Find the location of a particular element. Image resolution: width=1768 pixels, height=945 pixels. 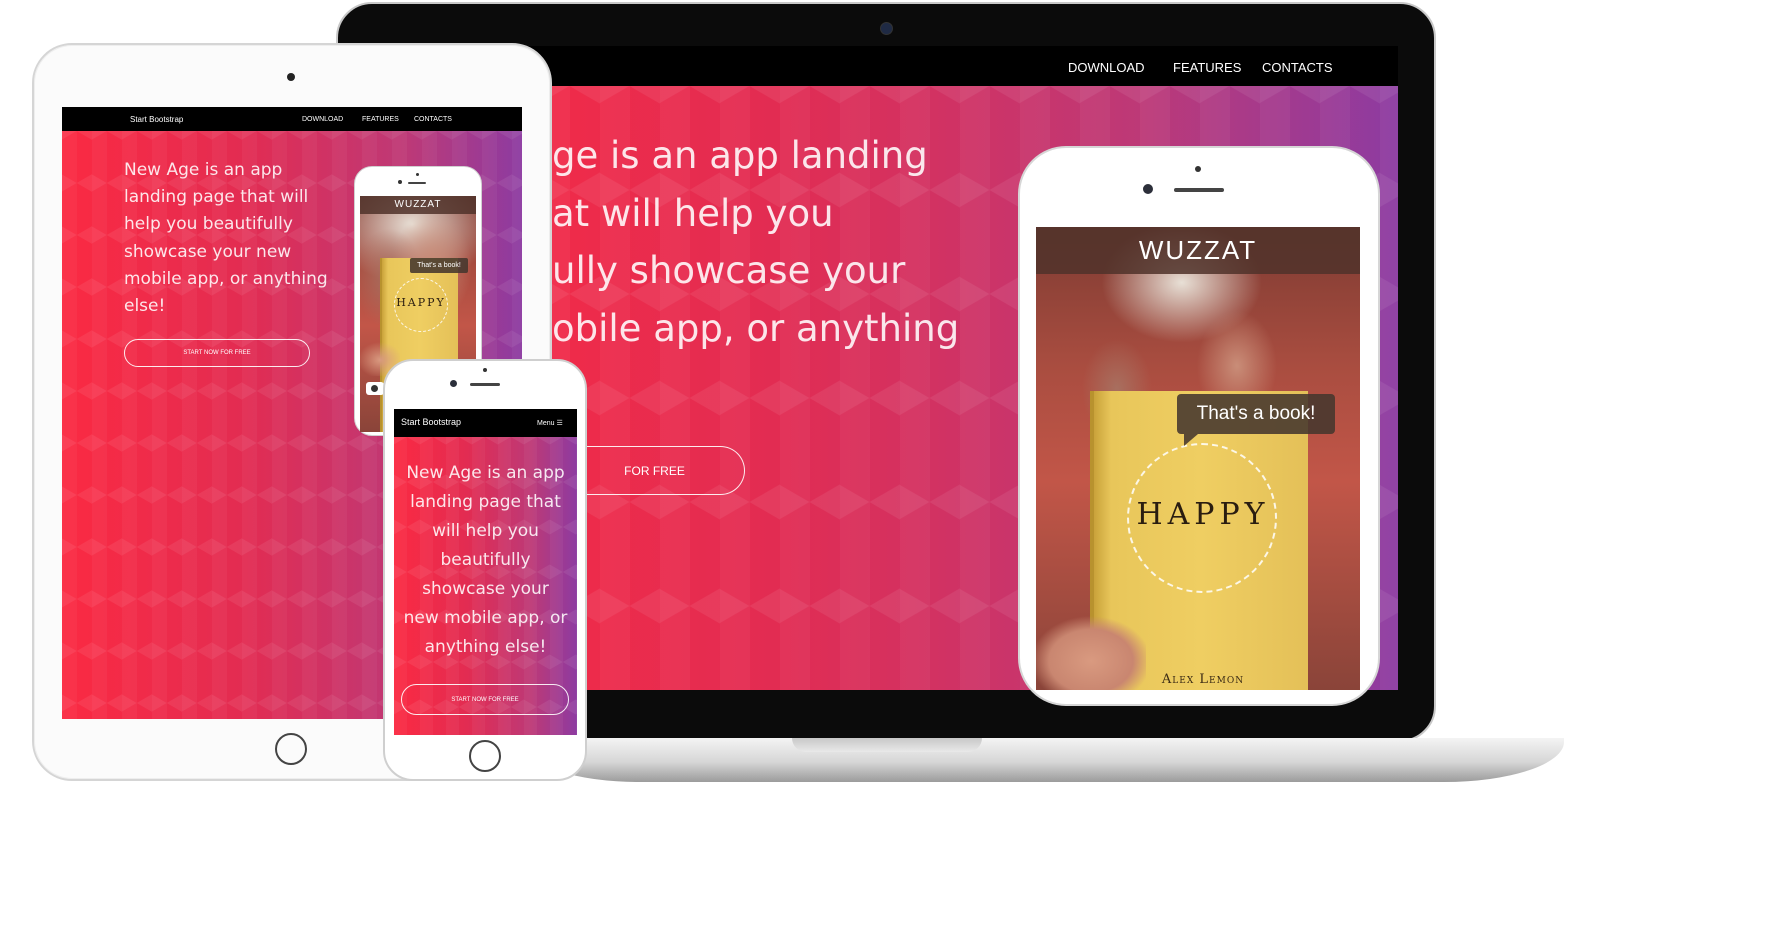

tablet-app-title: WUZZAT is located at coordinates (418, 204).